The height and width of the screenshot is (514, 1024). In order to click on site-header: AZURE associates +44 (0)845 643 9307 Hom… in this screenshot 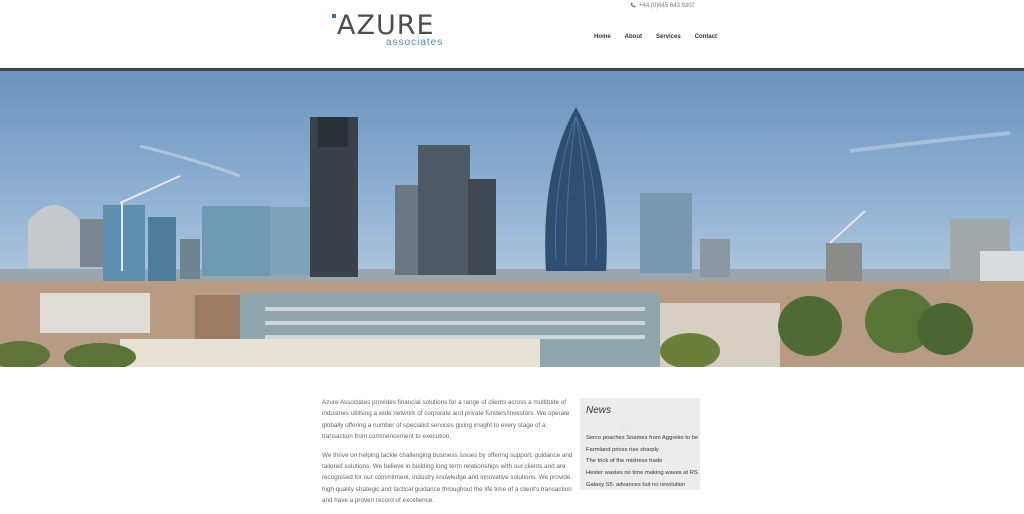, I will do `click(512, 34)`.